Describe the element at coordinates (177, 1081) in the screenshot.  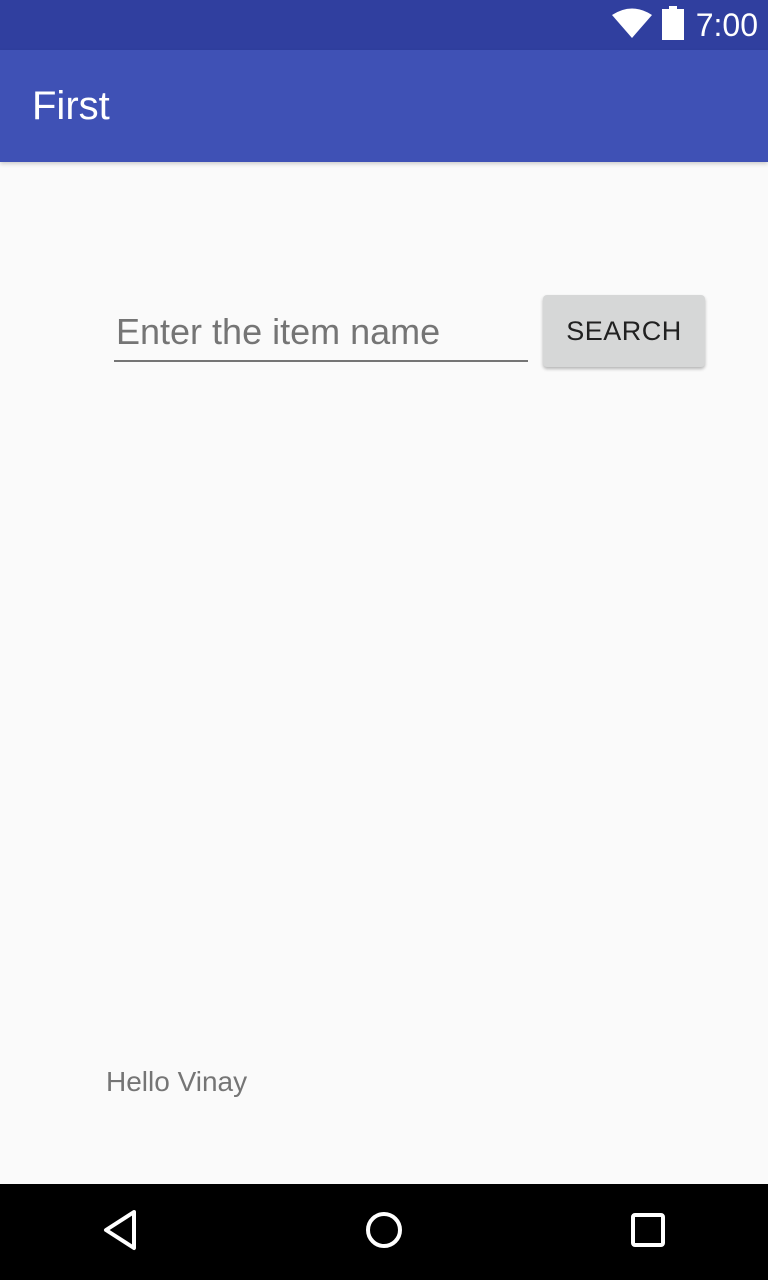
I see `greeting-text: Hello Vinay` at that location.